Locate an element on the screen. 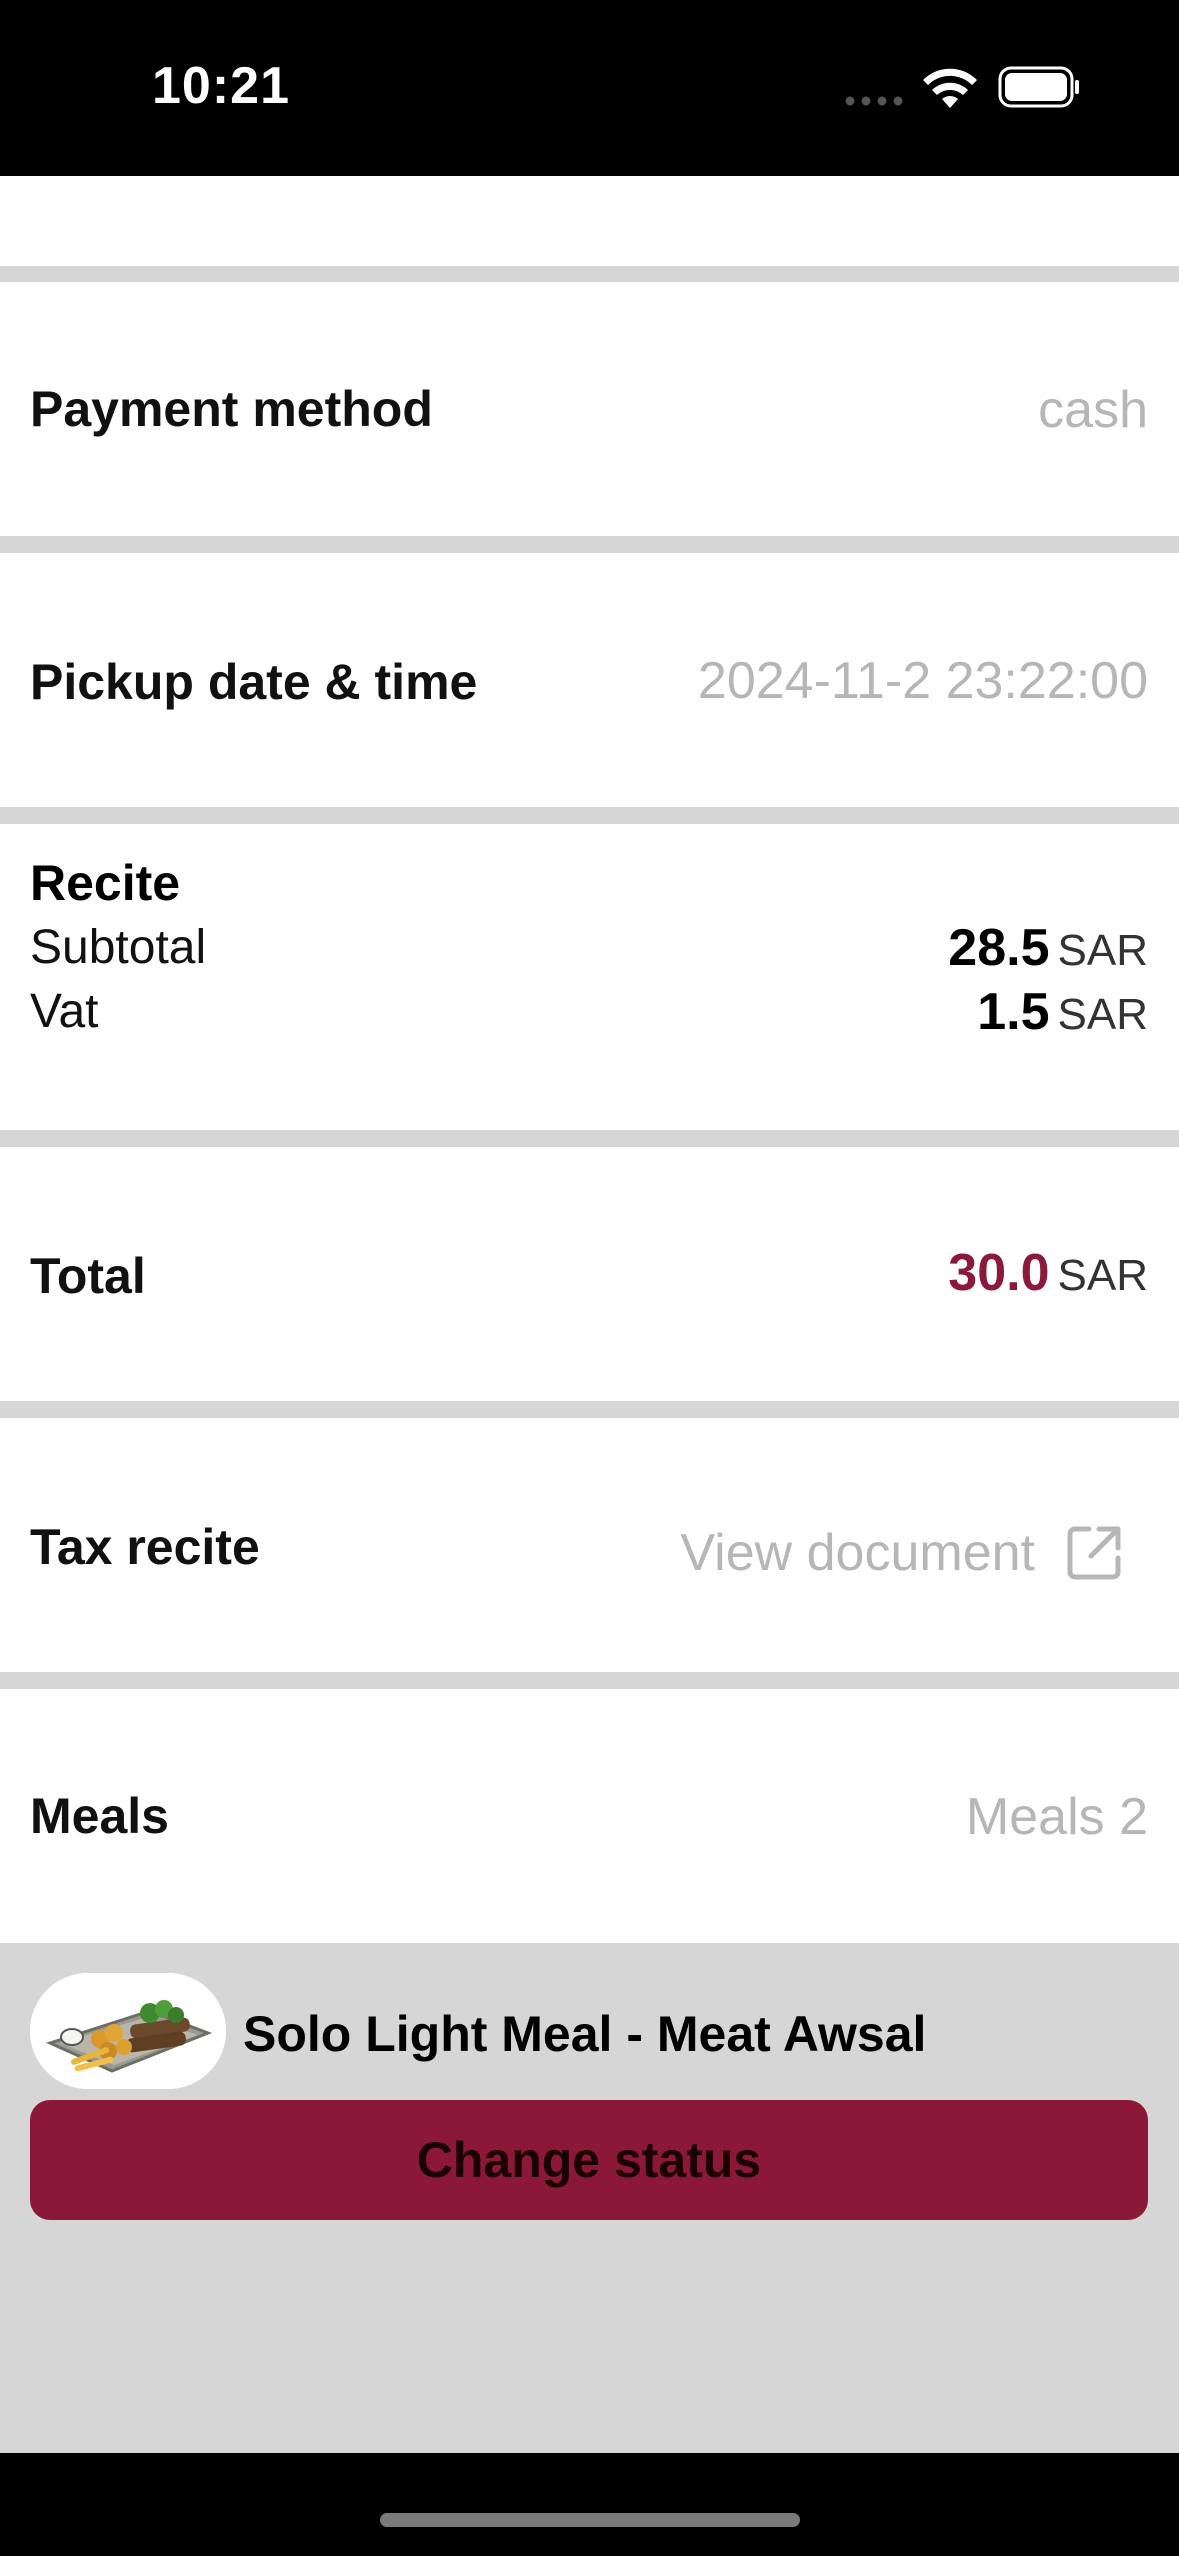  total-row: Total 30.0 SAR is located at coordinates (589, 1274).